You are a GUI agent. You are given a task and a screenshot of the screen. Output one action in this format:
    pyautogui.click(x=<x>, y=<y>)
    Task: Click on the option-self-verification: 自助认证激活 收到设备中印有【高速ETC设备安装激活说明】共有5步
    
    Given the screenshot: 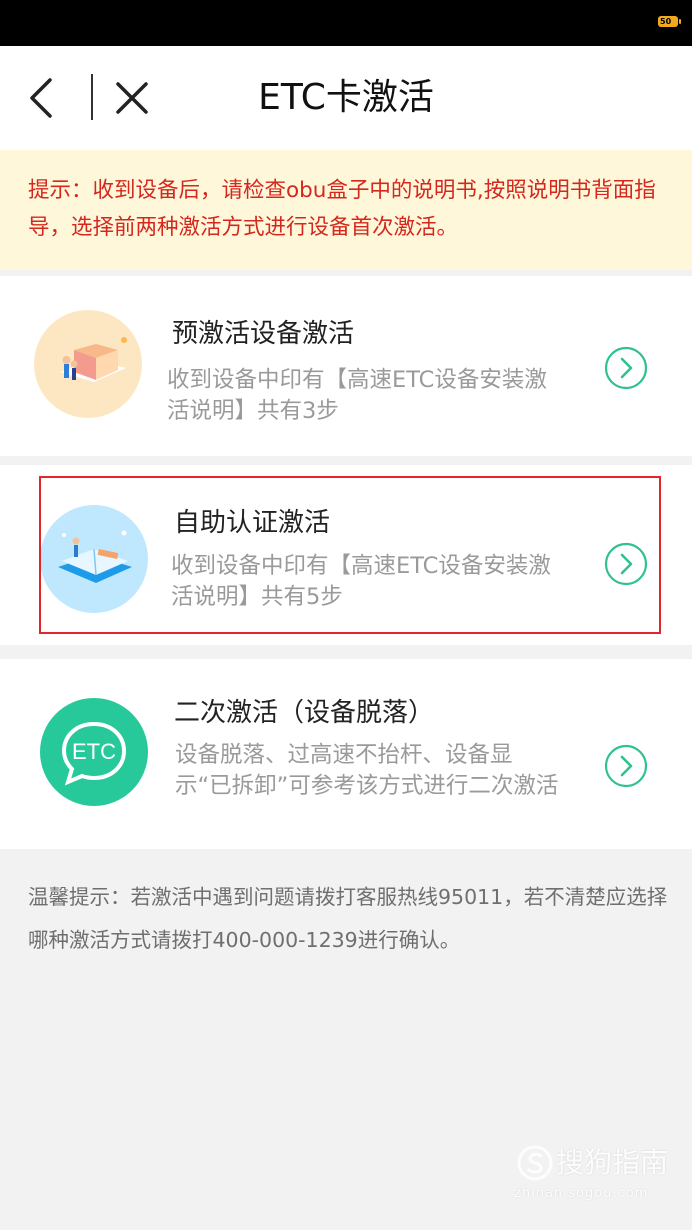 What is the action you would take?
    pyautogui.click(x=346, y=555)
    